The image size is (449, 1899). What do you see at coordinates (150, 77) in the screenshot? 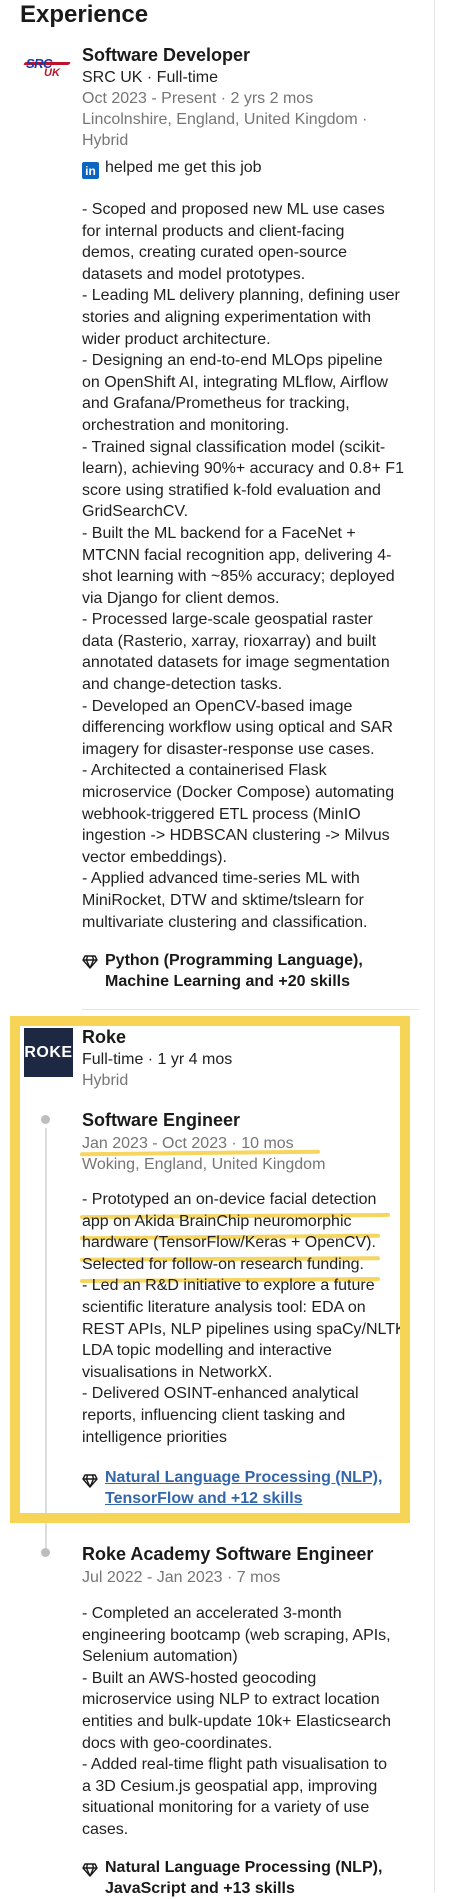
I see `company-employment-type: SRC UK · Full-time` at bounding box center [150, 77].